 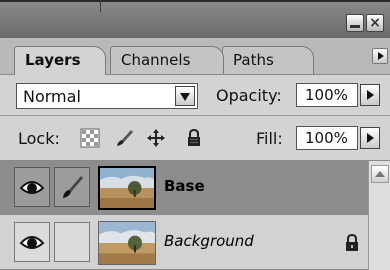 What do you see at coordinates (269, 138) in the screenshot?
I see `fill-label: Fill:` at bounding box center [269, 138].